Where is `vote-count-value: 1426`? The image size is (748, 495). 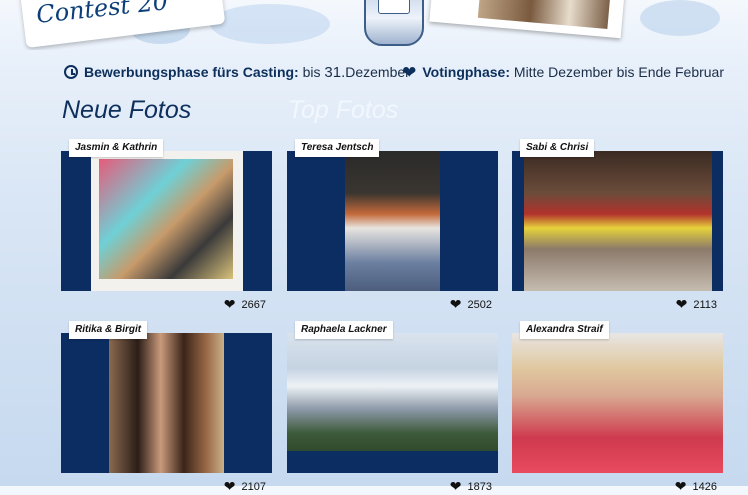
vote-count-value: 1426 is located at coordinates (704, 486).